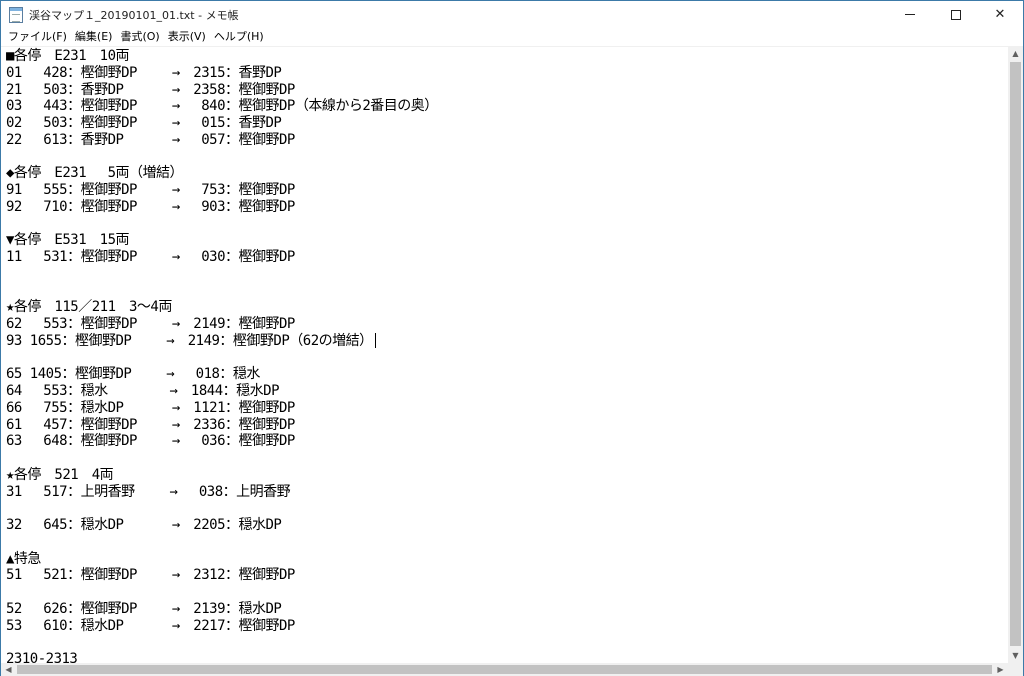 The image size is (1024, 676). Describe the element at coordinates (150, 206) in the screenshot. I see `text-line: 92 710：樫御野DP → 903：樫御野DP` at that location.